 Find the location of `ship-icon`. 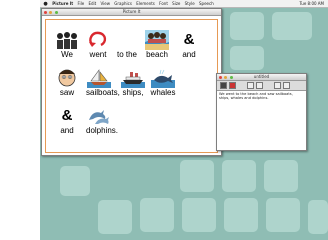

ship-icon is located at coordinates (133, 80).